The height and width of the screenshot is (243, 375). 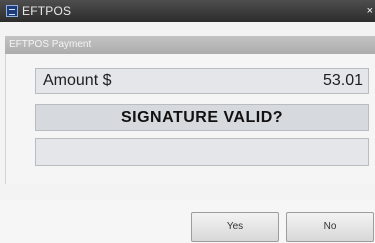 I want to click on window-title: EFTPOS, so click(x=47, y=11).